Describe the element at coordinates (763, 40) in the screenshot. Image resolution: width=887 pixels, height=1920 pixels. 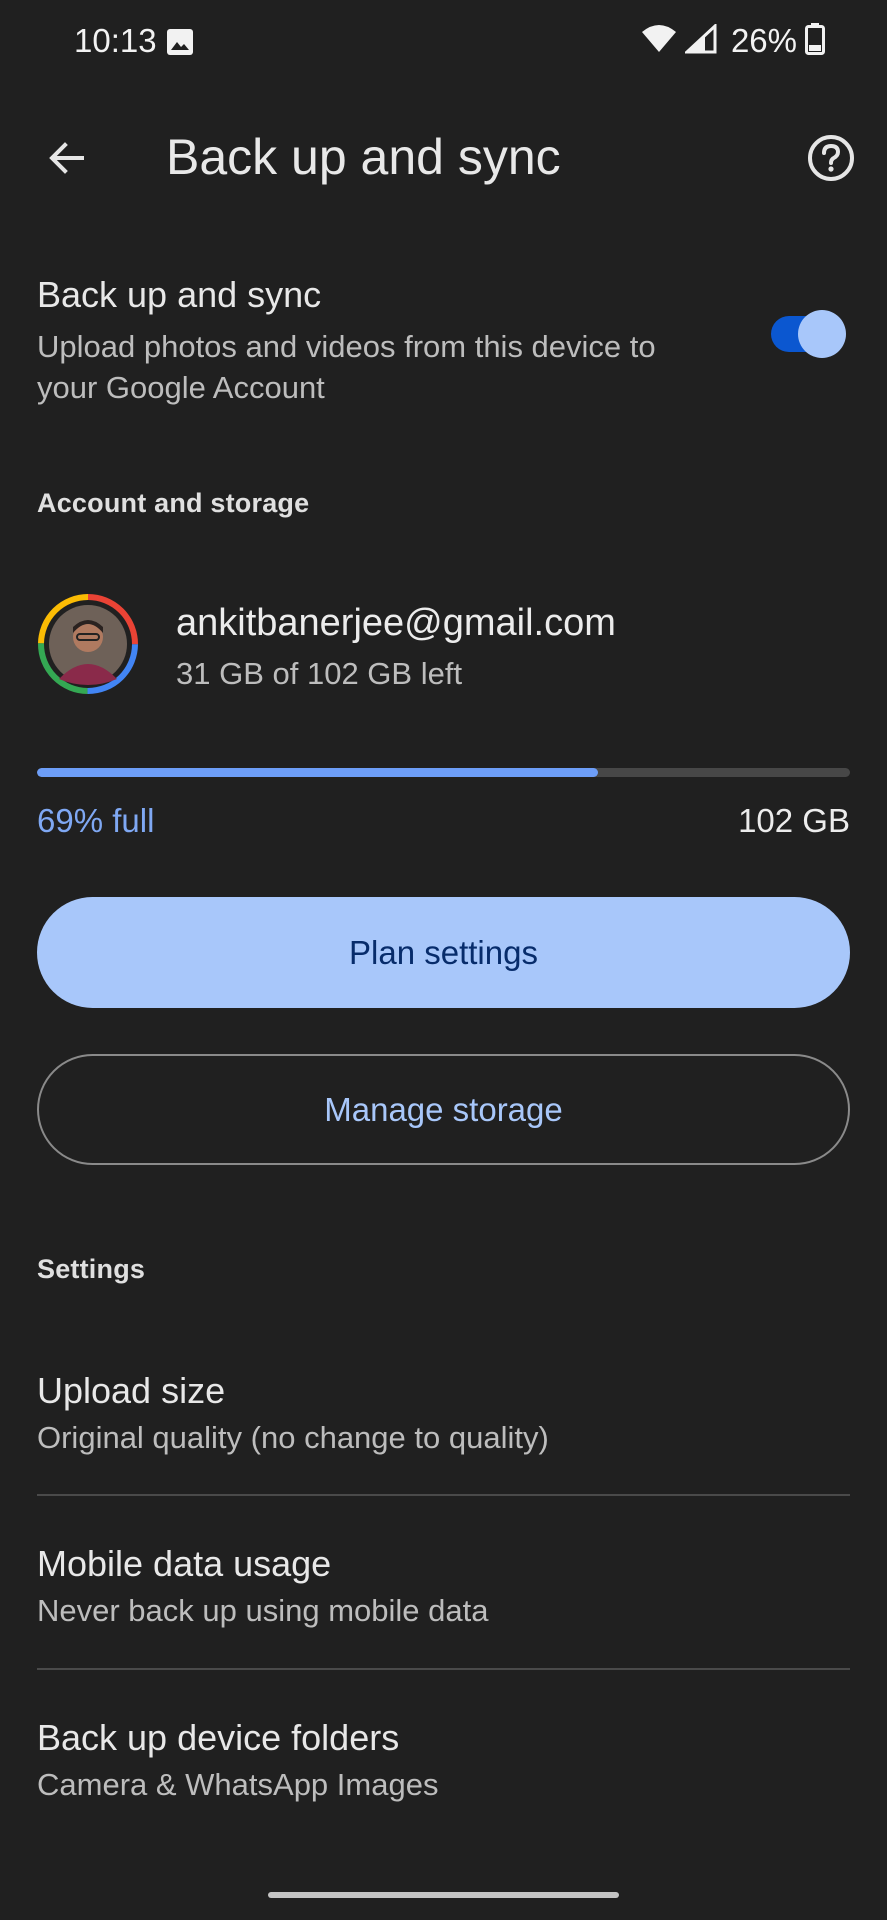
I see `battery-percent: 26%` at that location.